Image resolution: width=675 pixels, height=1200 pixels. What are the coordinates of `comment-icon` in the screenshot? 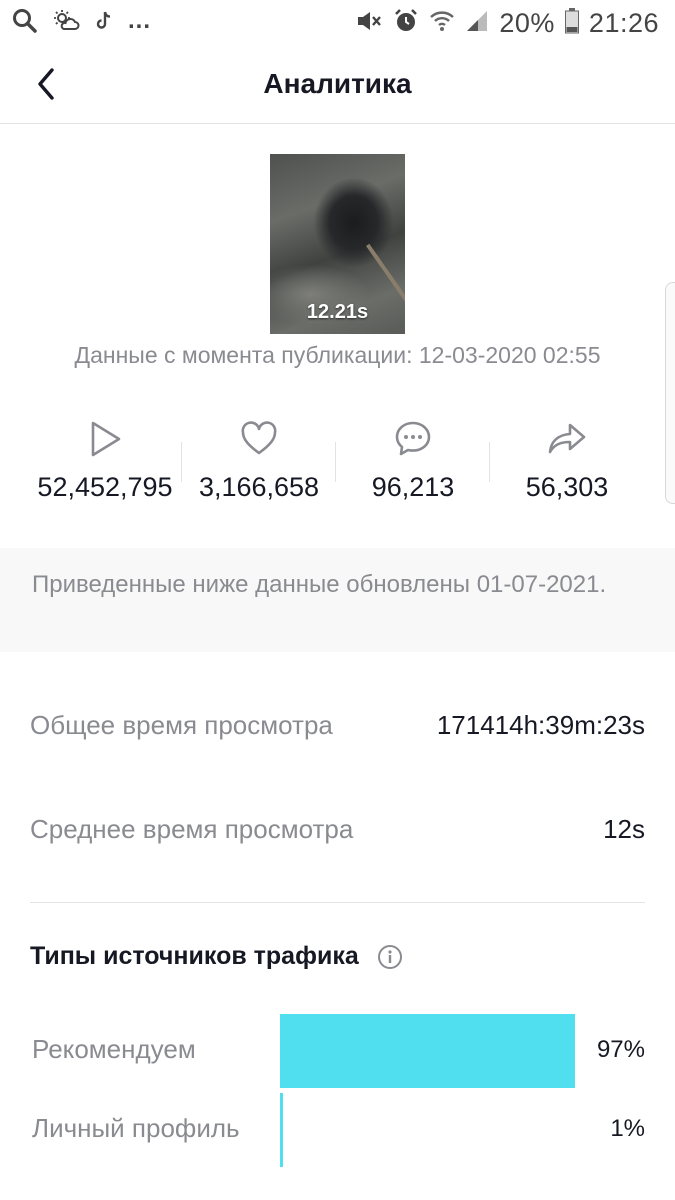 It's located at (413, 438).